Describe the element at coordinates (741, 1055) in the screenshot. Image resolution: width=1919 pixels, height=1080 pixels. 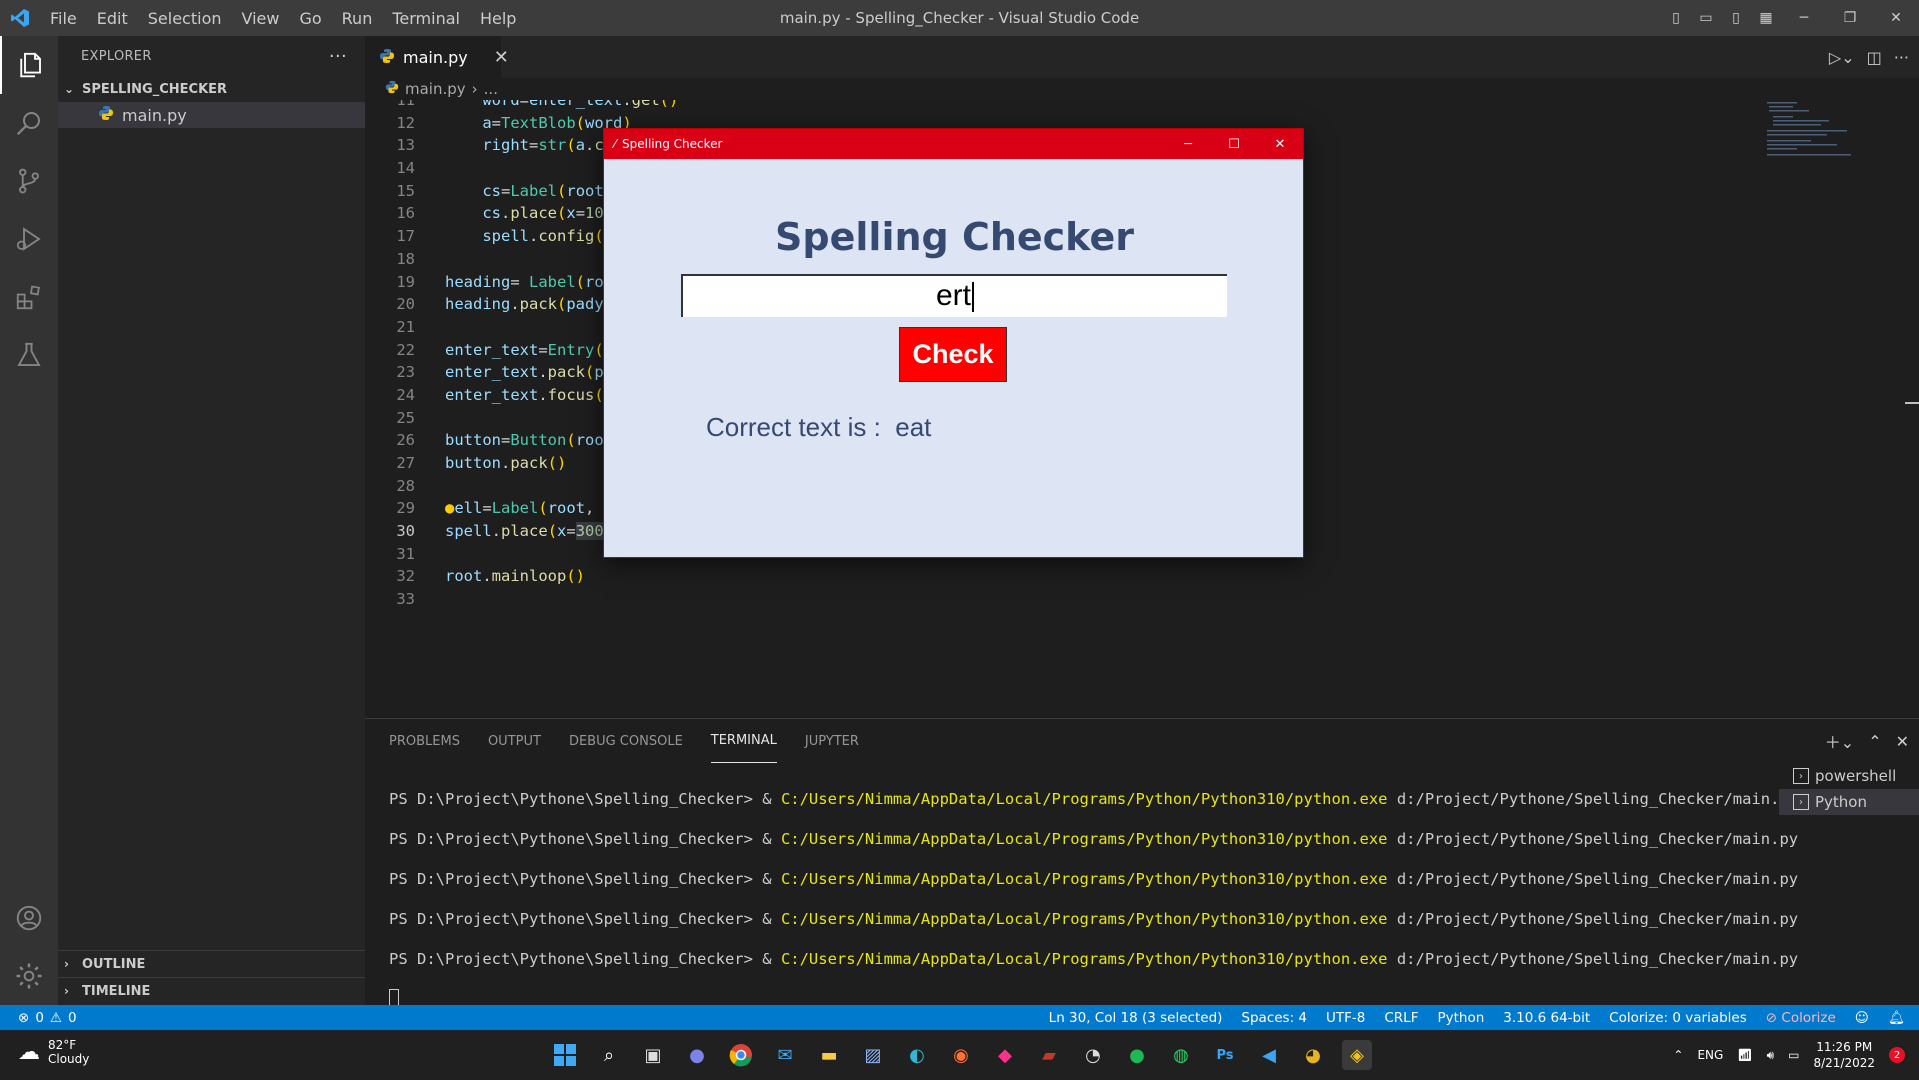
I see `chrome-icon` at that location.